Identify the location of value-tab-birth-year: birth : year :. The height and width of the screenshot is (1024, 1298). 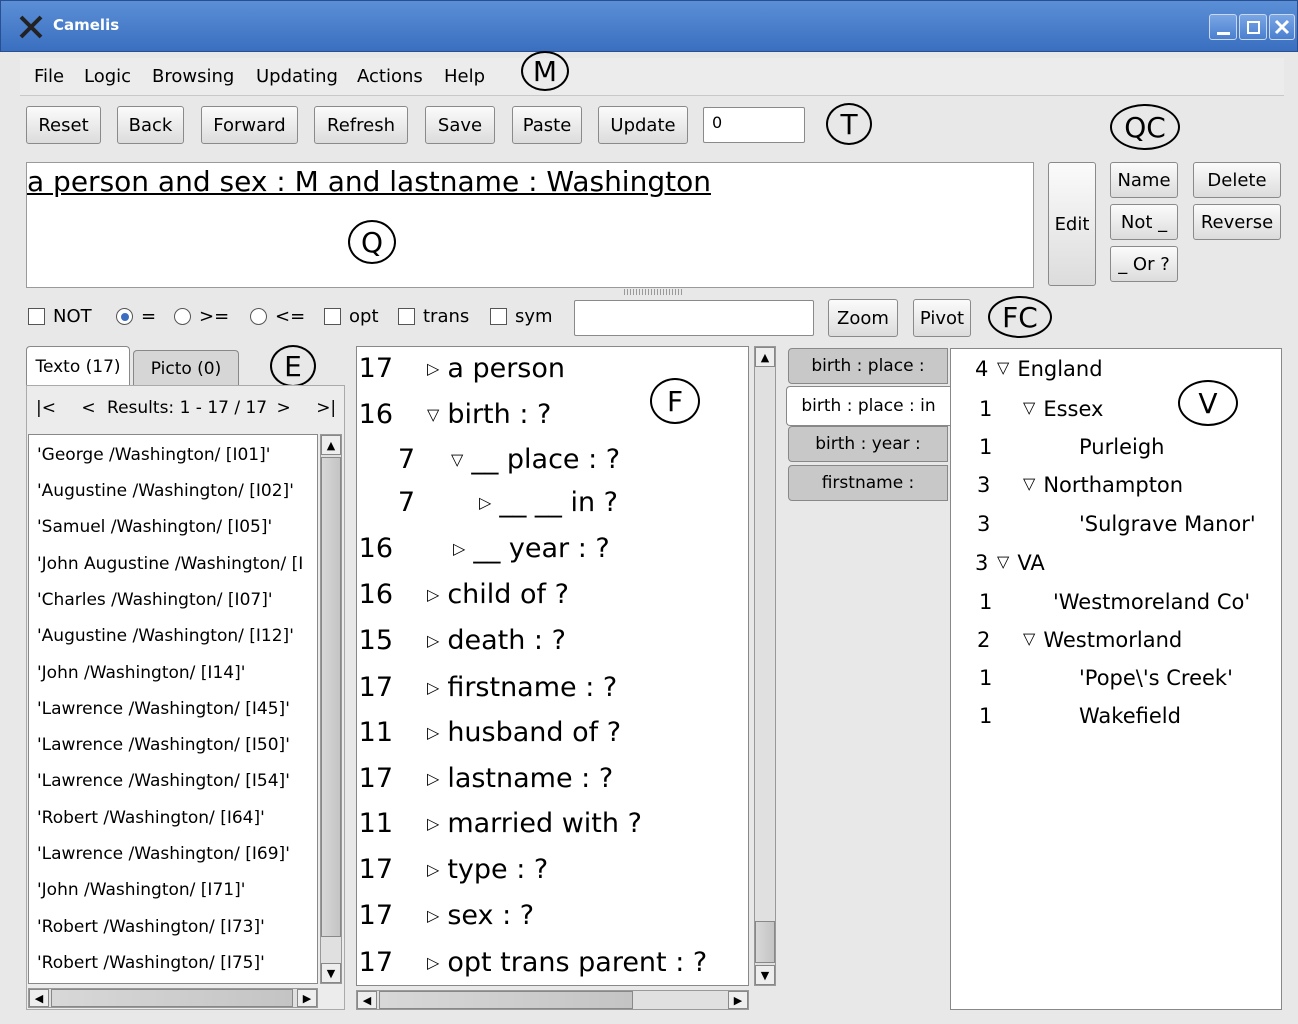
(868, 444).